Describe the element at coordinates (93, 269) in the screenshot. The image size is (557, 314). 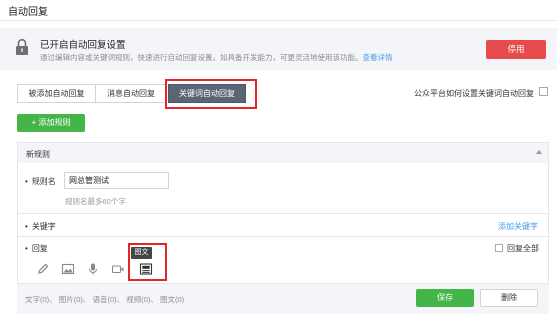
I see `microphone-icon` at that location.